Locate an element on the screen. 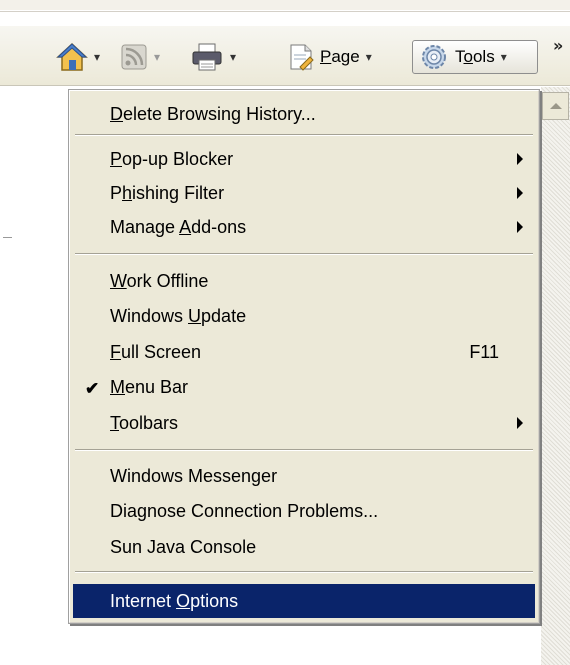  menu-item-label: Windows Update is located at coordinates (178, 315).